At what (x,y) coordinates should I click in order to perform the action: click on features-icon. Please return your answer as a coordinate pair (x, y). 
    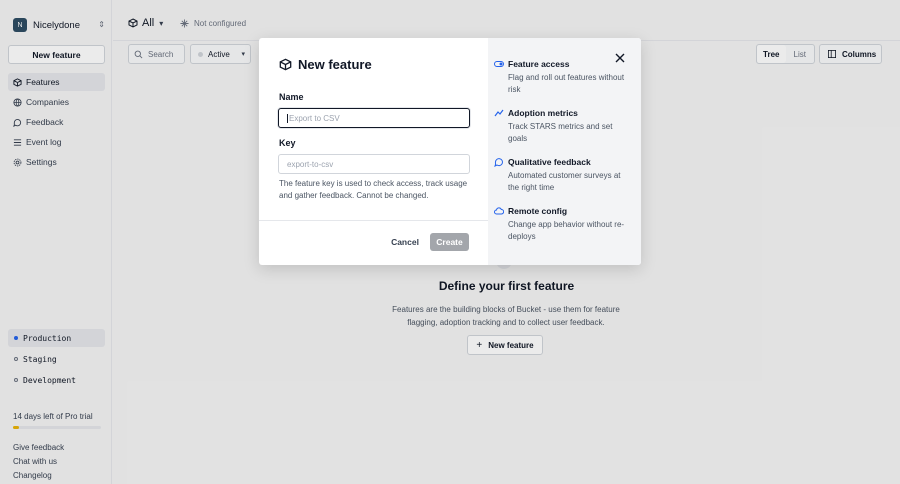
    Looking at the image, I should click on (285, 64).